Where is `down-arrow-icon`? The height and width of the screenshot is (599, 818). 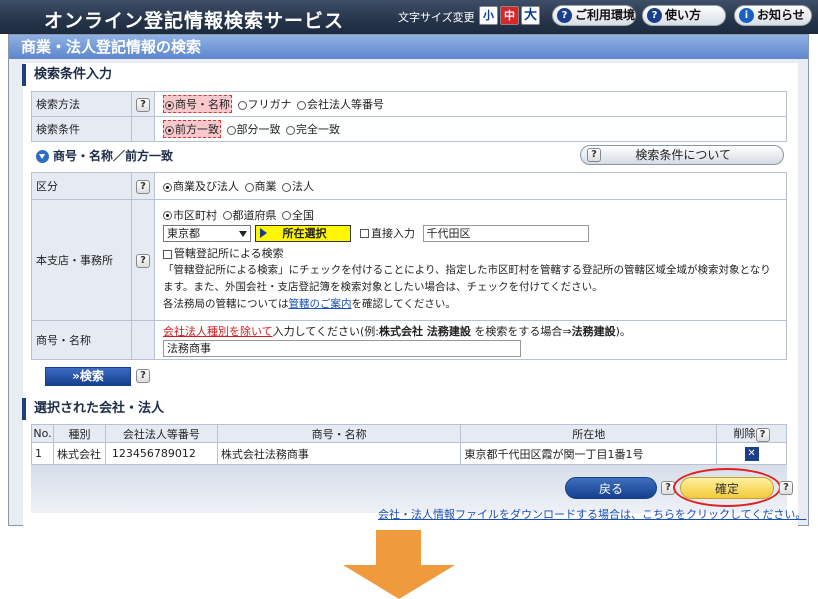
down-arrow-icon is located at coordinates (399, 582).